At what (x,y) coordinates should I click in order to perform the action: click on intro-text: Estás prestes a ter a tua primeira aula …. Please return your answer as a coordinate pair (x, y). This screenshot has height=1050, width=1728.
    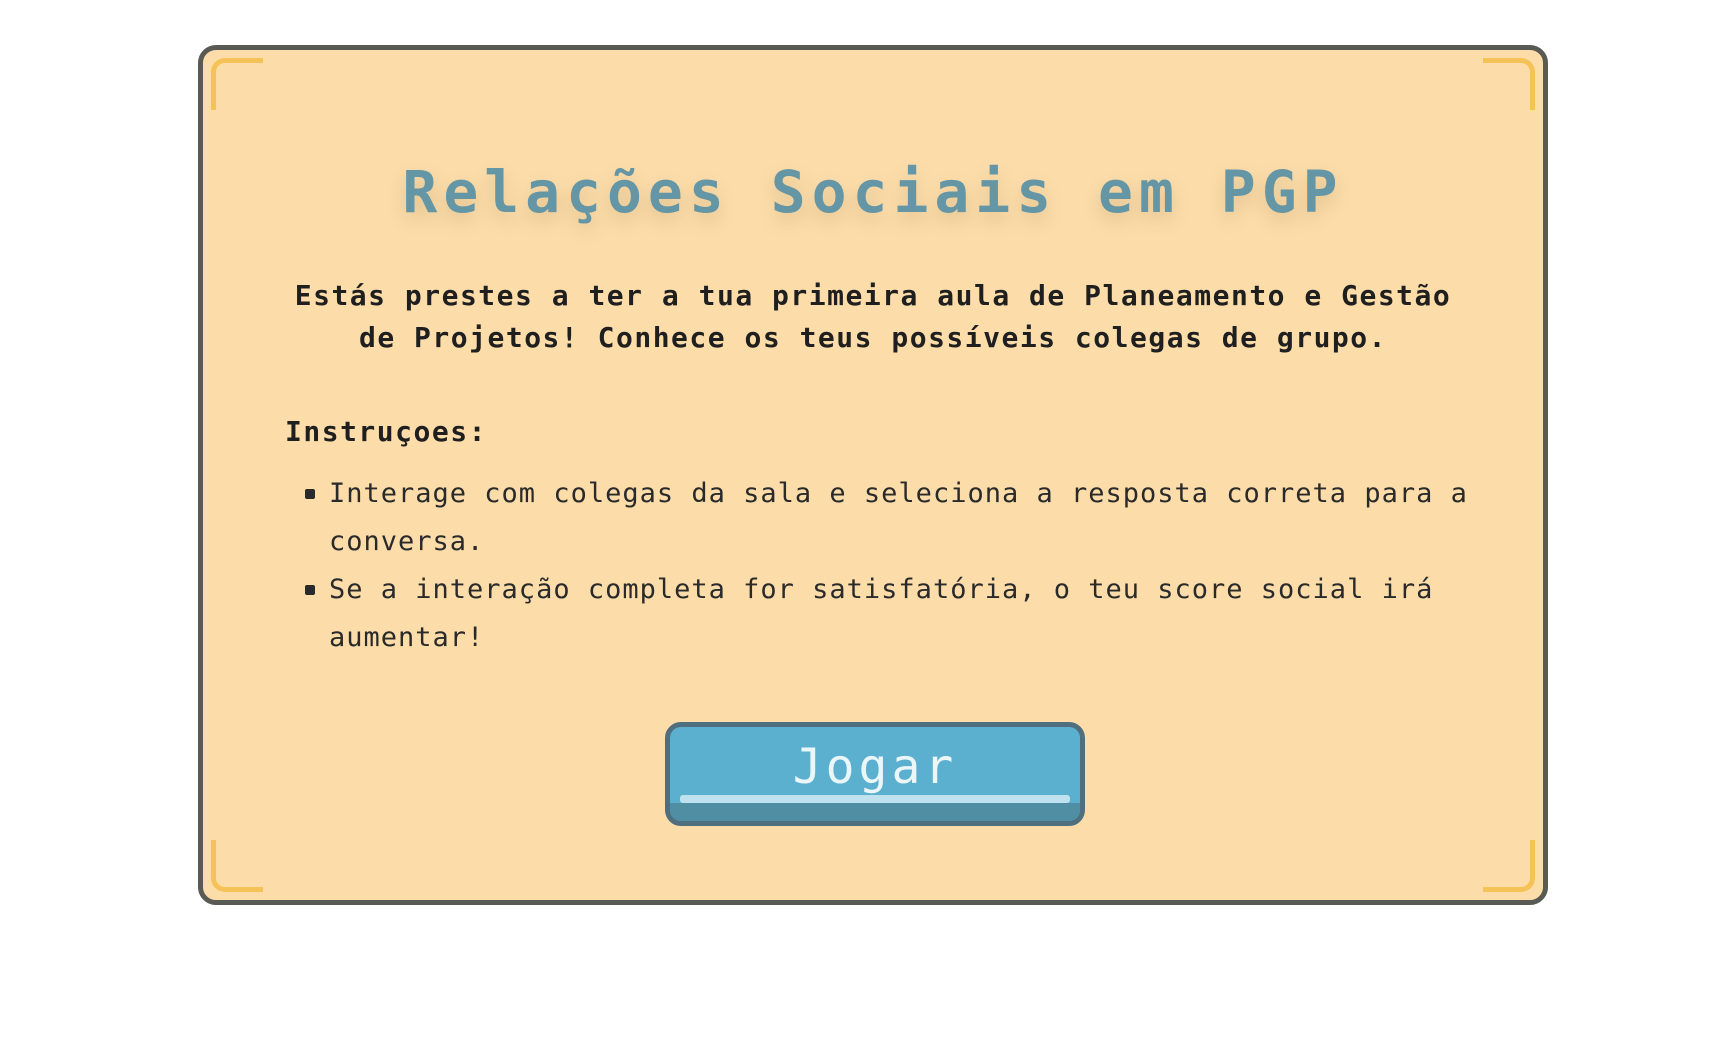
    Looking at the image, I should click on (873, 316).